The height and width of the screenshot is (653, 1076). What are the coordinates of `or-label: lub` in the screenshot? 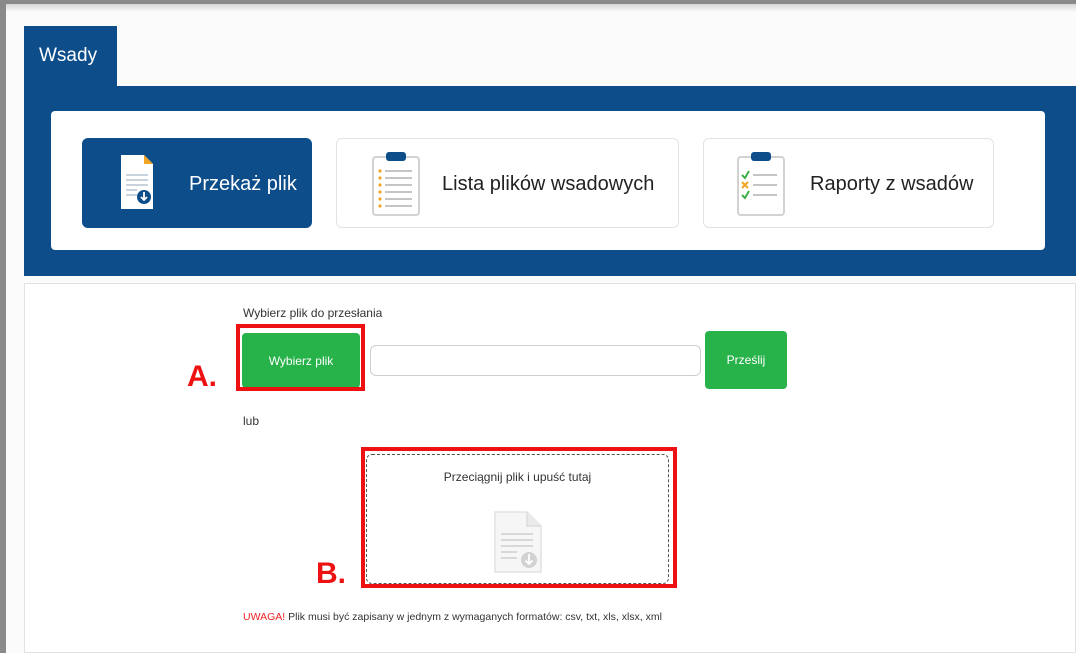 It's located at (251, 421).